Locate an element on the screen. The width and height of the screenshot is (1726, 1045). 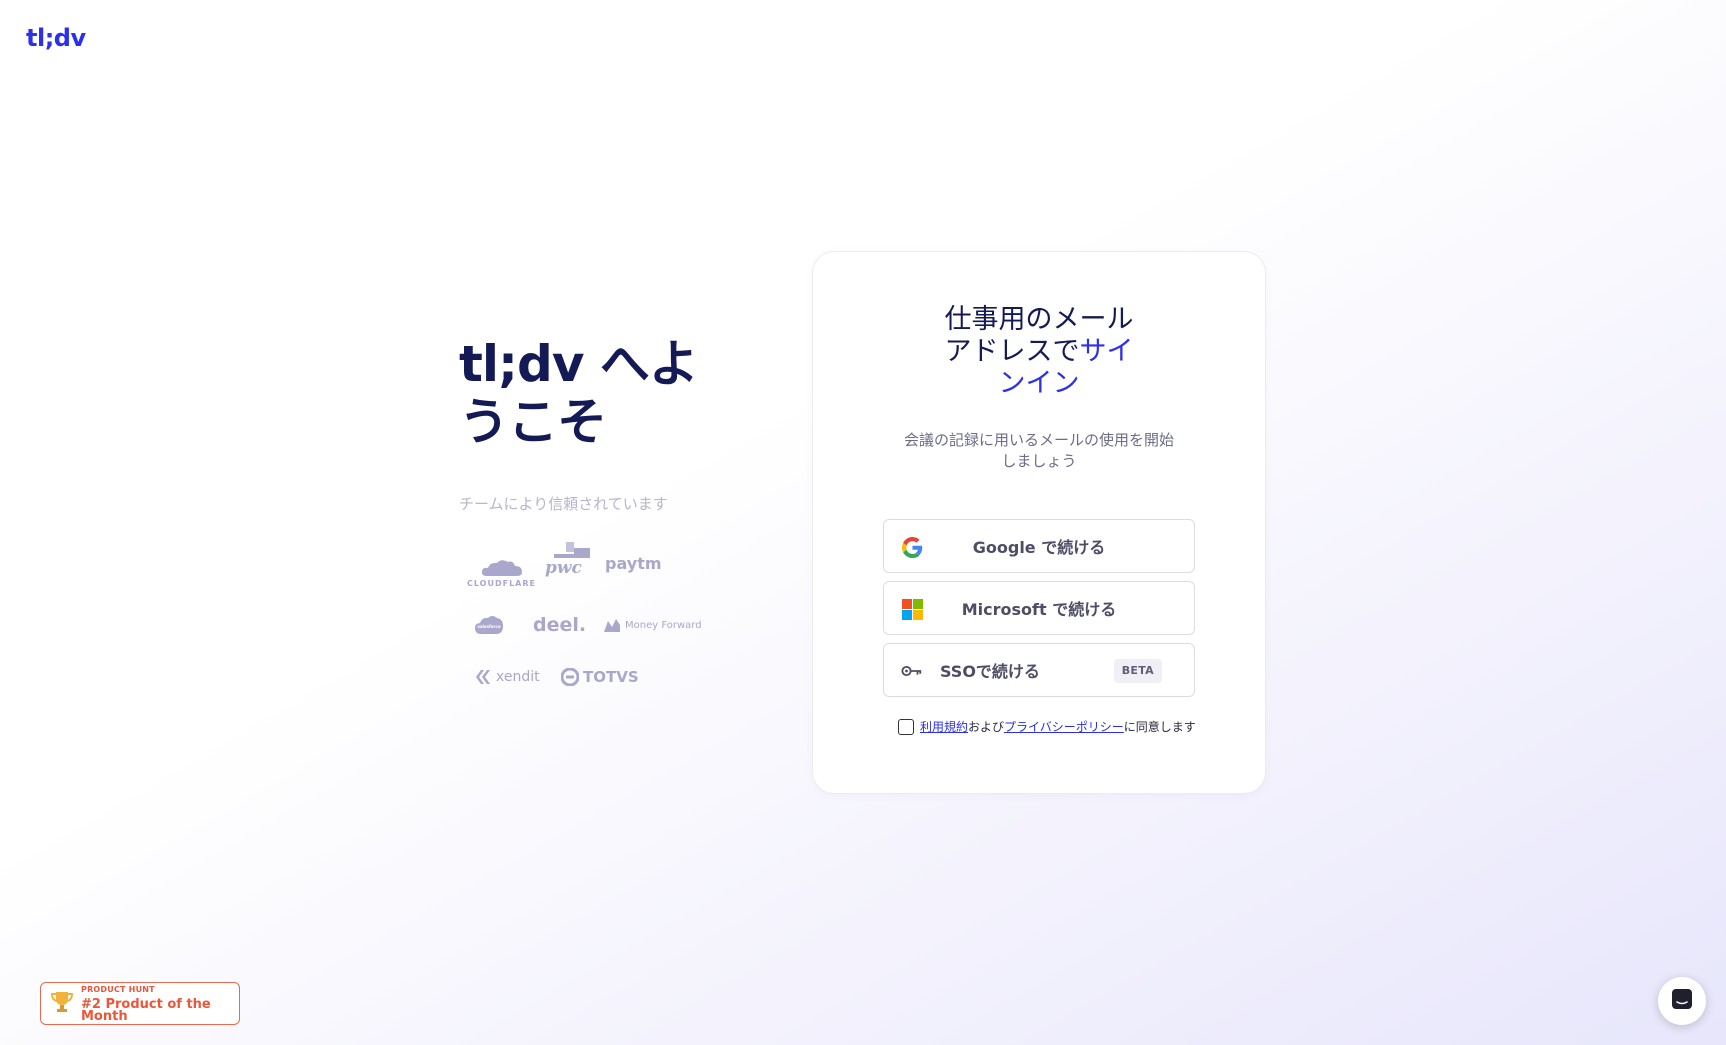
chat-icon is located at coordinates (1682, 1001).